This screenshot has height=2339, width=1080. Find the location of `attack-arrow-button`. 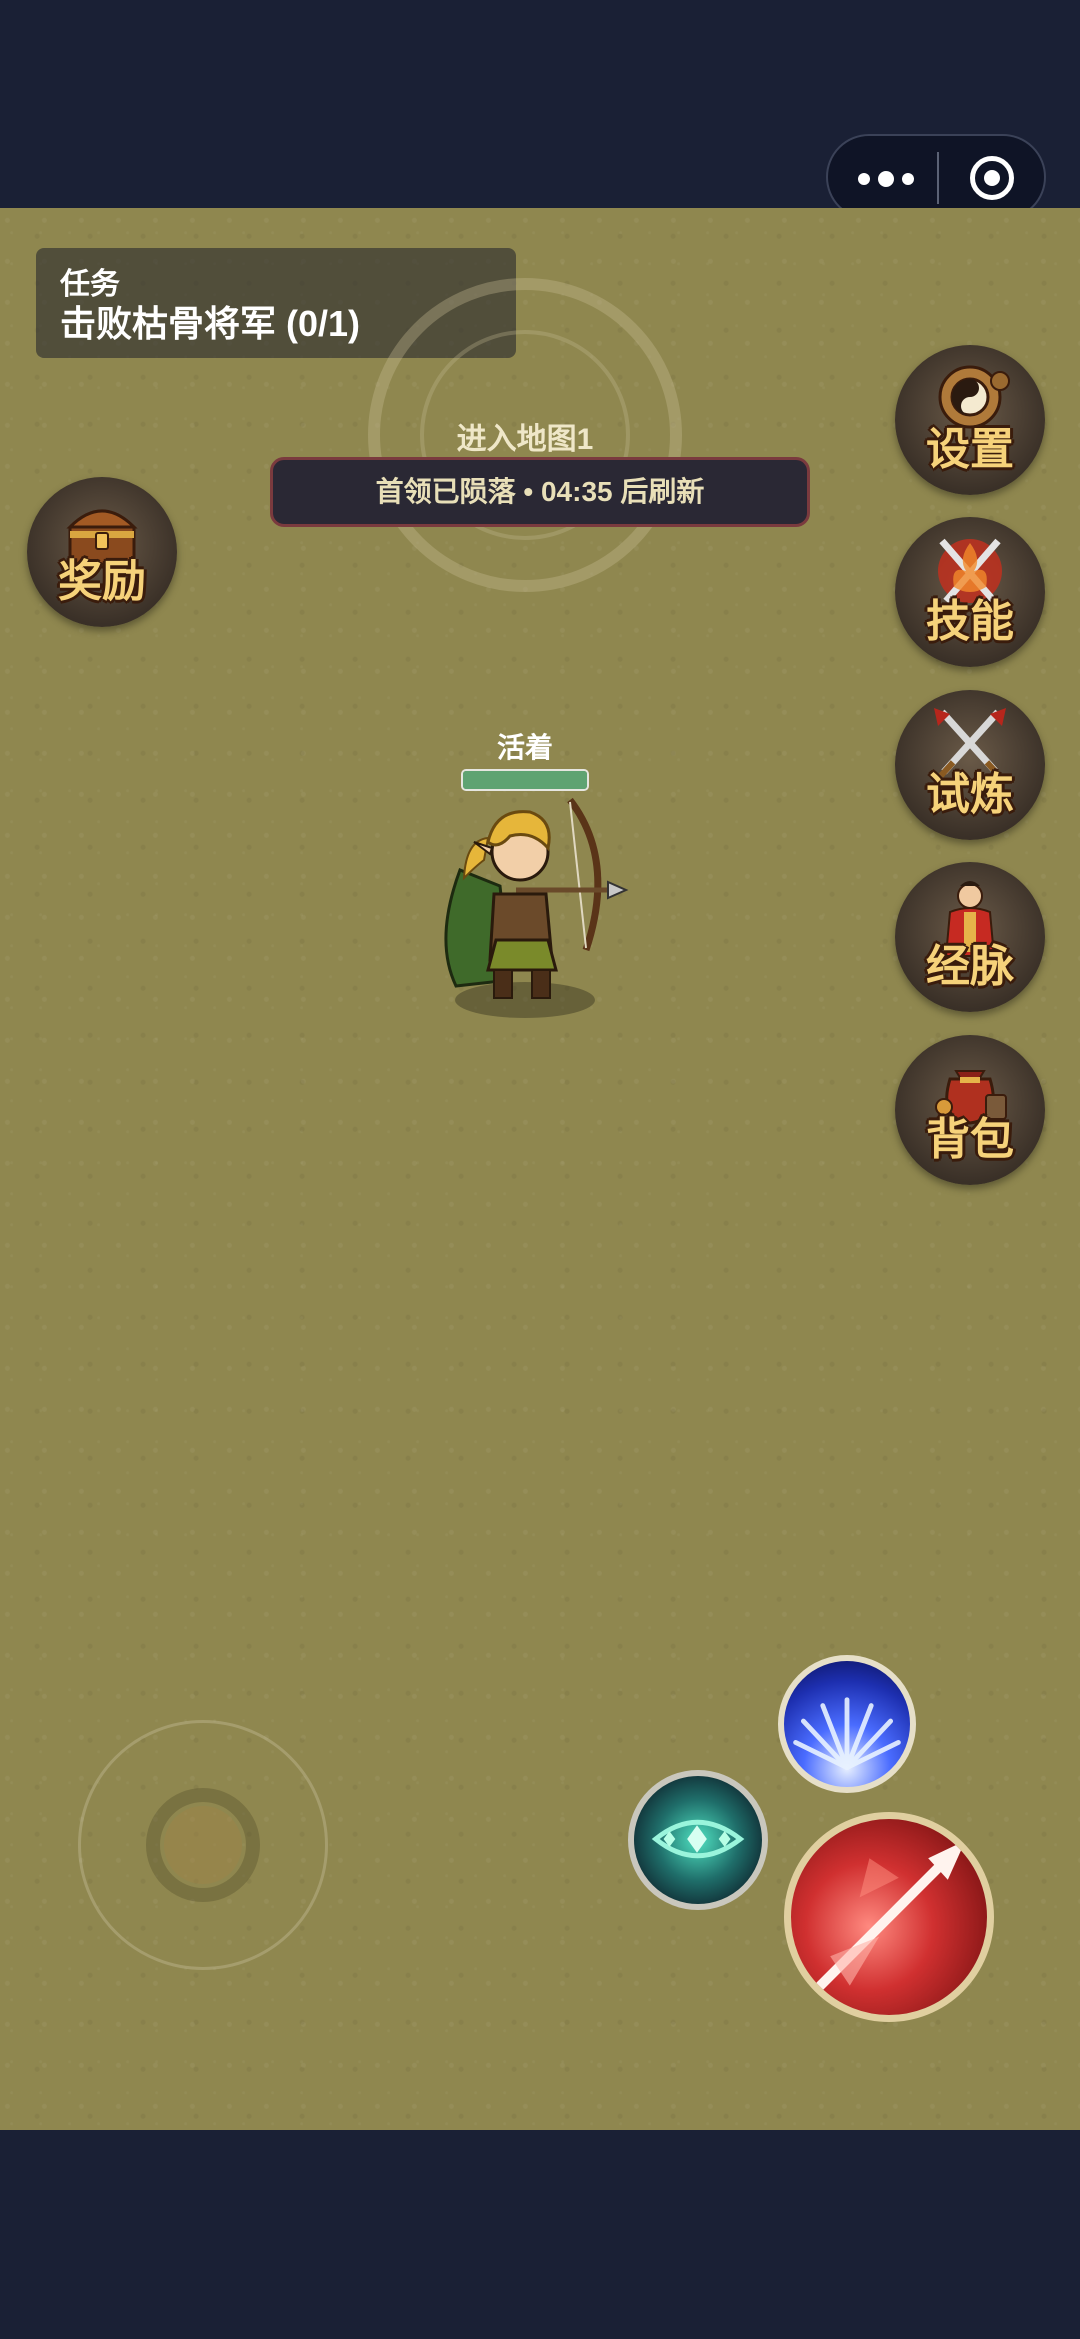

attack-arrow-button is located at coordinates (889, 1917).